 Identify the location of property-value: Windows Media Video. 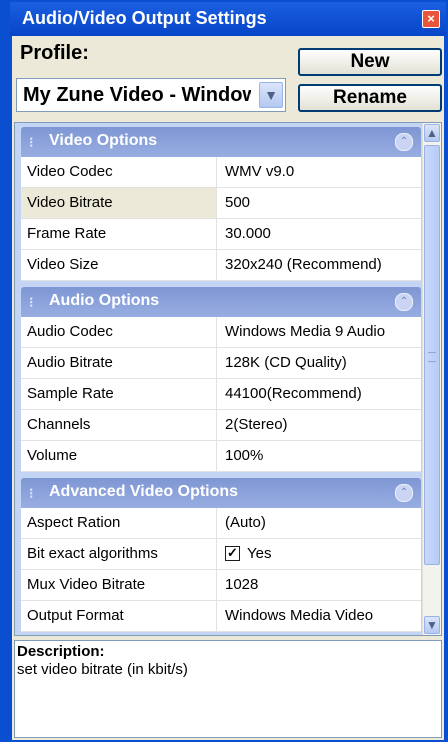
(323, 616).